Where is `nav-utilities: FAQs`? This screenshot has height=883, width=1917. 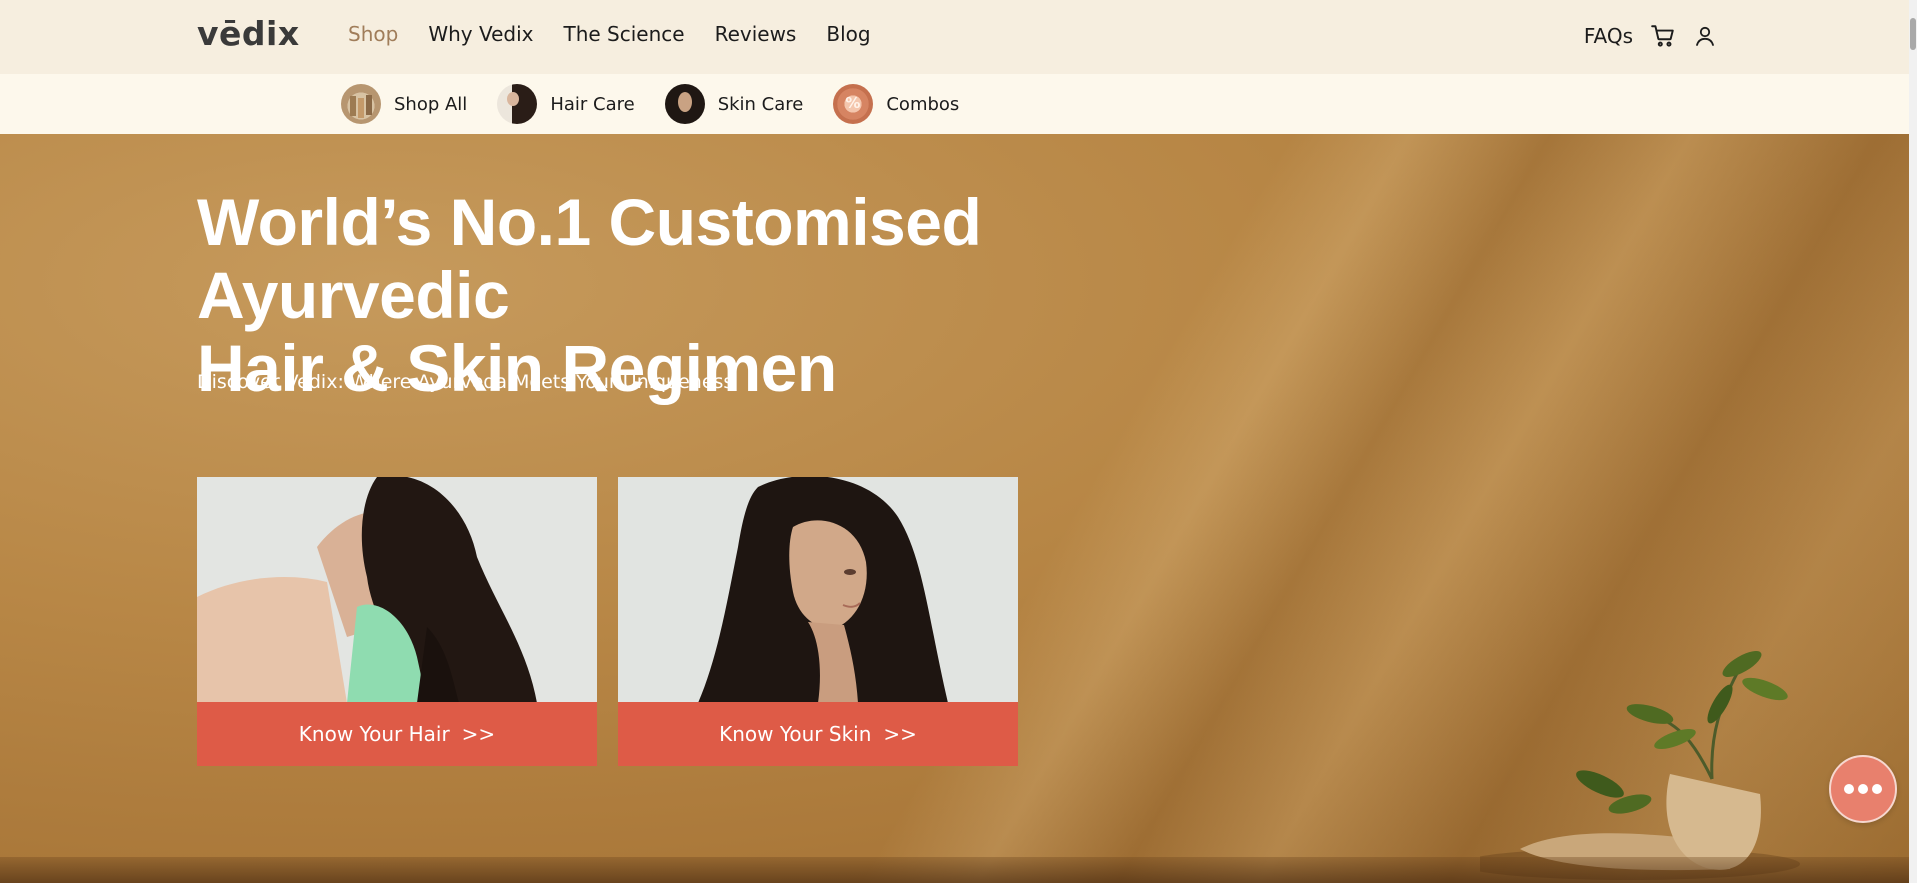
nav-utilities: FAQs is located at coordinates (1651, 36).